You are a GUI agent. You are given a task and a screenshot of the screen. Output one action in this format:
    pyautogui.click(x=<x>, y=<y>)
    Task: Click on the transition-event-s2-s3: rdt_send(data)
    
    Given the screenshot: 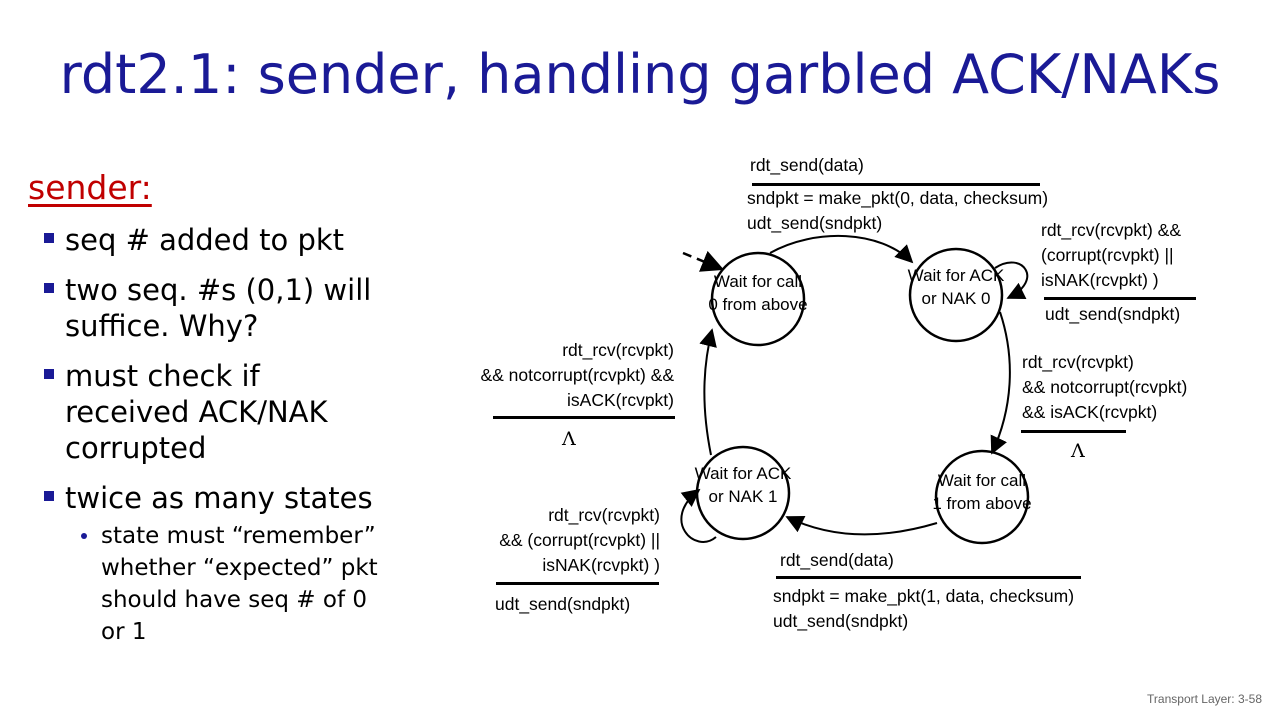 What is the action you would take?
    pyautogui.click(x=837, y=560)
    